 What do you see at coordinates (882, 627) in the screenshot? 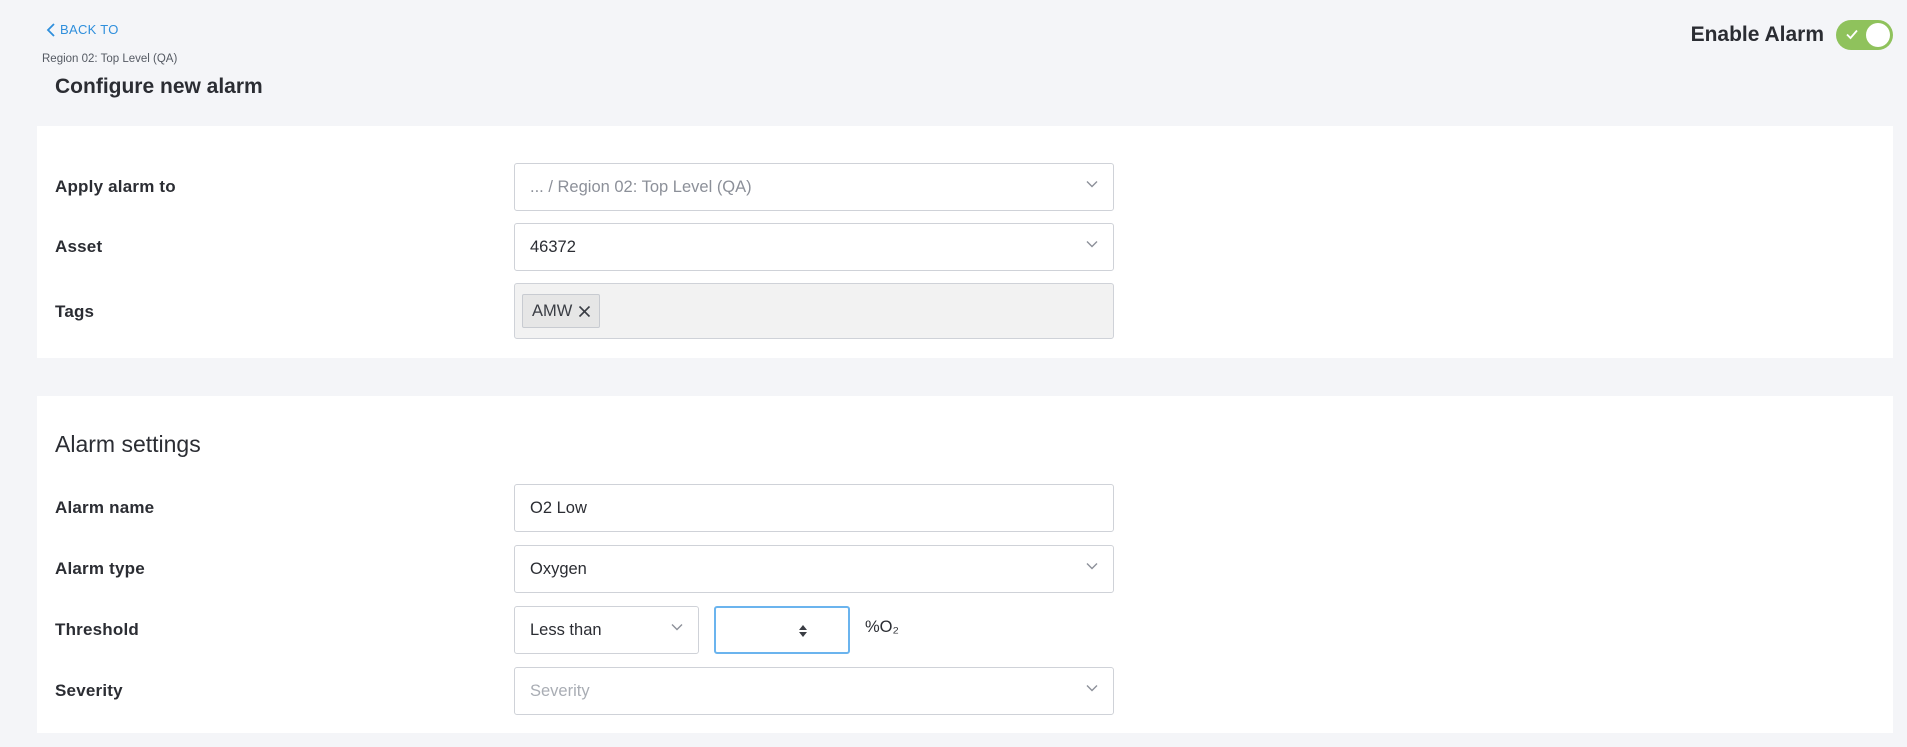
I see `threshold-unit: %O₂` at bounding box center [882, 627].